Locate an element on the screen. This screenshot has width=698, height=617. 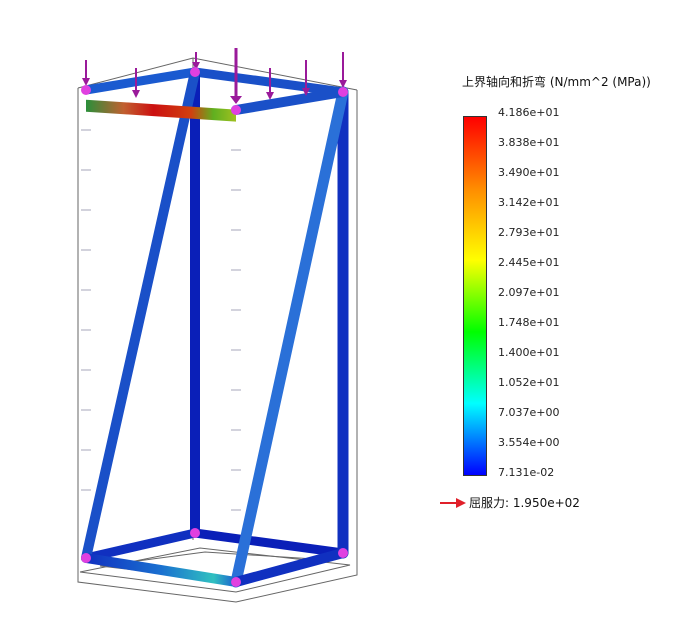
legend-tick: 3.554e+00 is located at coordinates (529, 442).